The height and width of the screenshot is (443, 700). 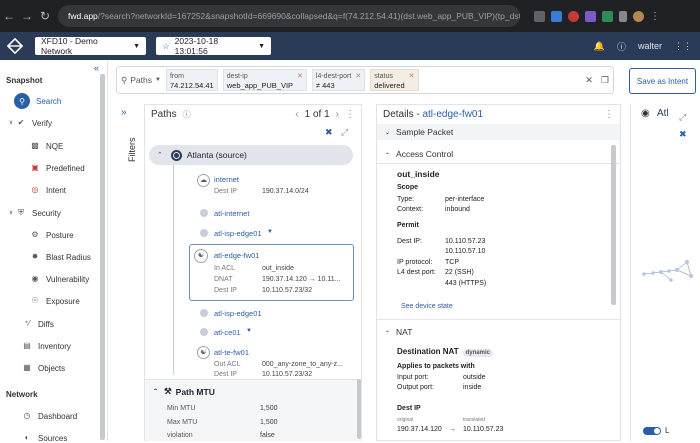 I want to click on star-icon: ☆, so click(x=166, y=46).